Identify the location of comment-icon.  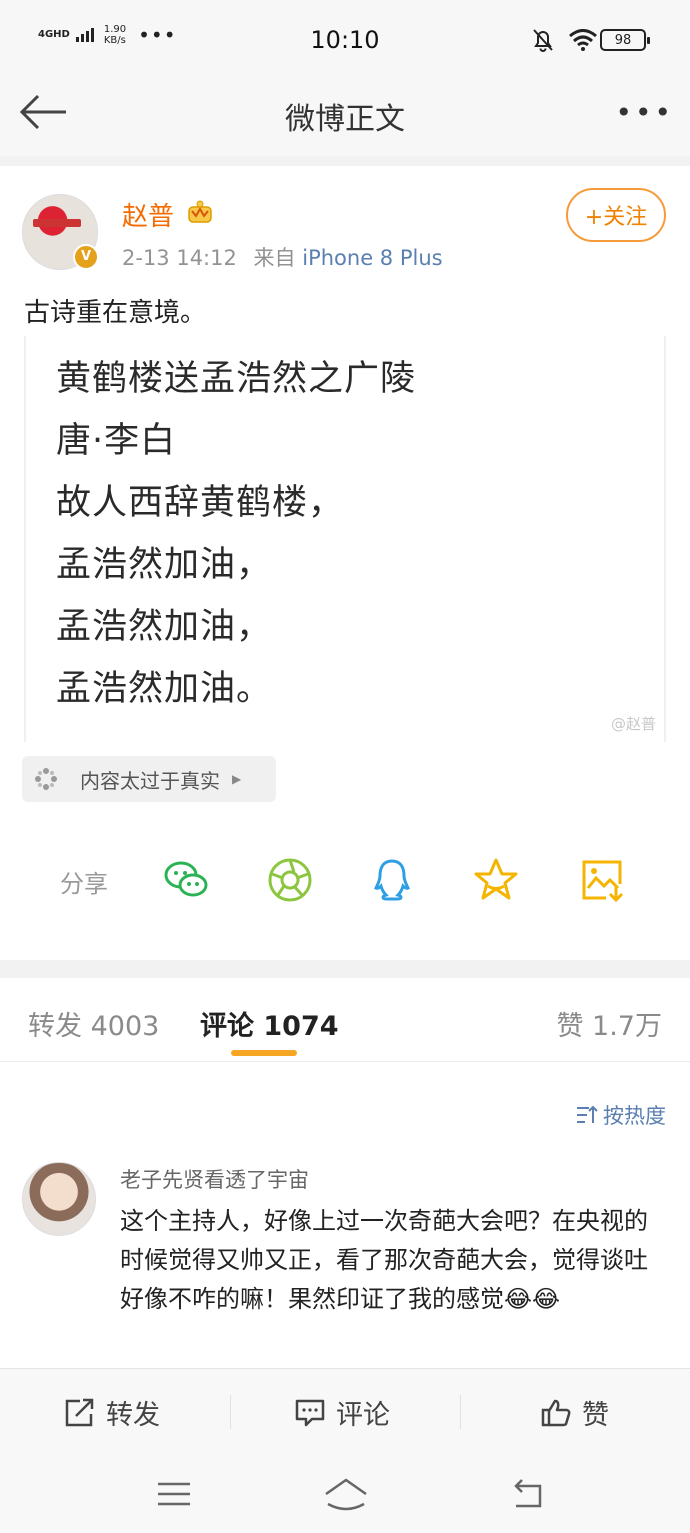
(310, 1412).